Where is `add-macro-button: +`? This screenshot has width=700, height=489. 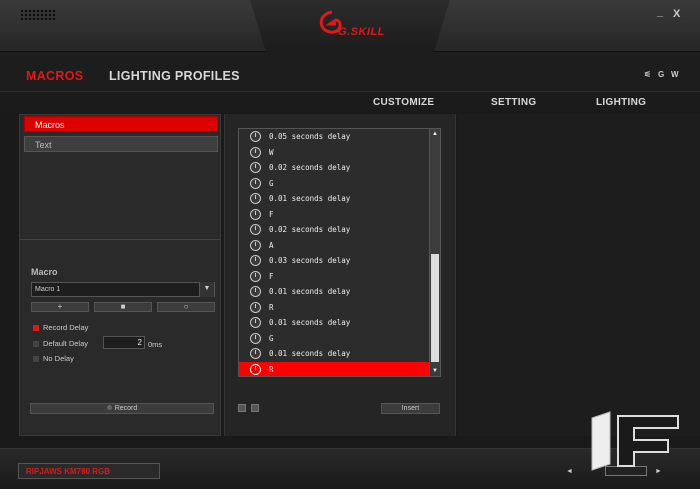
add-macro-button: + is located at coordinates (60, 307).